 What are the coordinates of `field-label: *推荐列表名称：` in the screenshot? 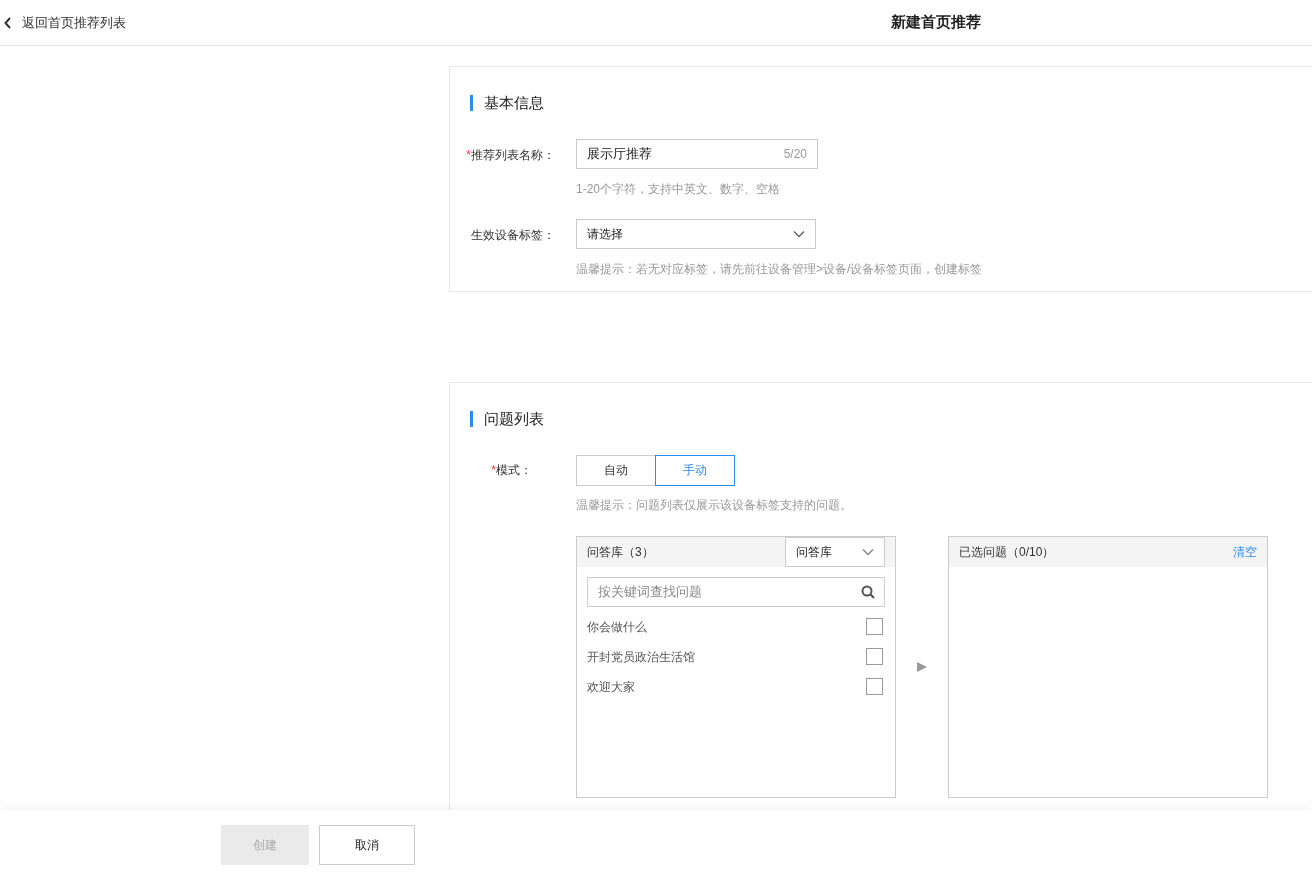 It's located at (510, 154).